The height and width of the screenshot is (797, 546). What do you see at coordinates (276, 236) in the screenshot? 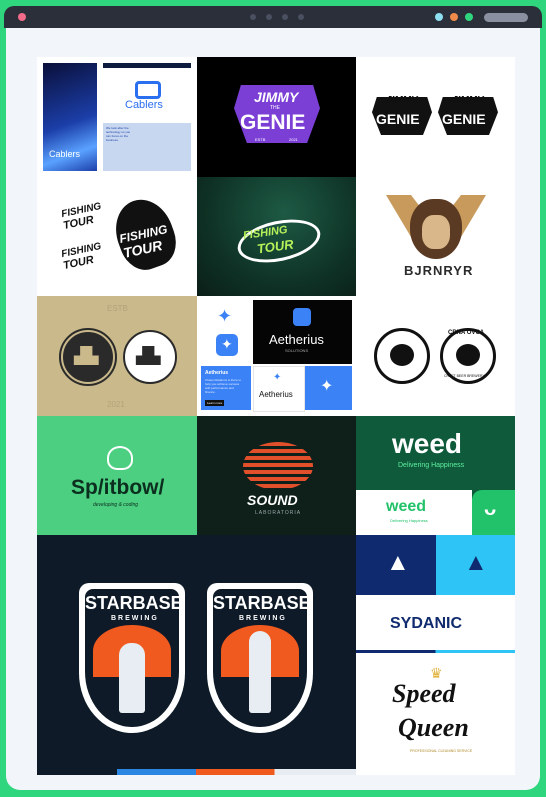
I see `tile-fishing-tour-neon: FISHING TOUR` at bounding box center [276, 236].